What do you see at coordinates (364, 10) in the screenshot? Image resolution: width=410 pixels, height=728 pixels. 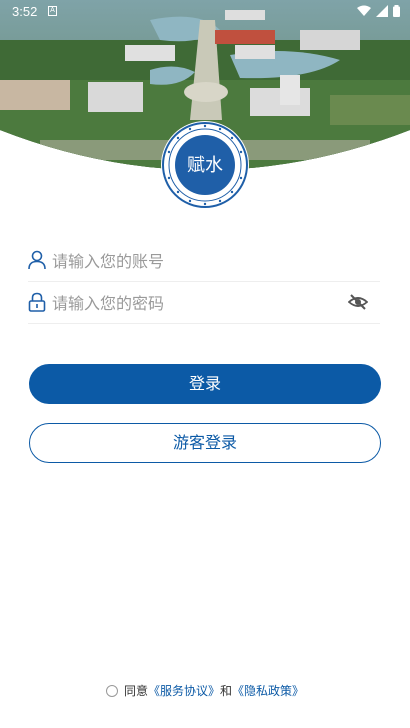 I see `wifi-icon` at bounding box center [364, 10].